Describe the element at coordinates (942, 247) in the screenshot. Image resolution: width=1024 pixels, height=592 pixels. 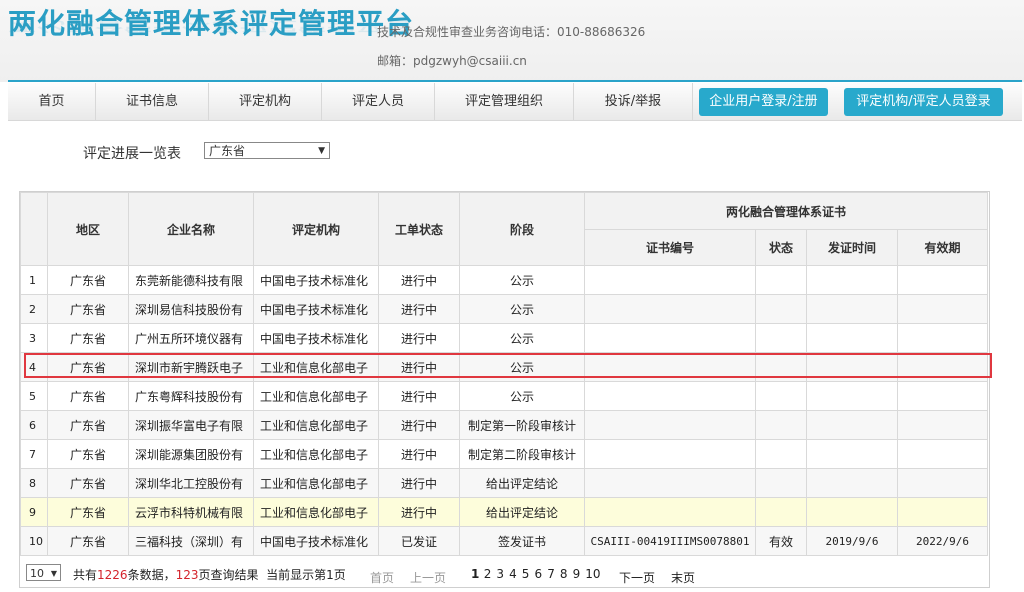
I see `col-valid-until: 有效期` at that location.